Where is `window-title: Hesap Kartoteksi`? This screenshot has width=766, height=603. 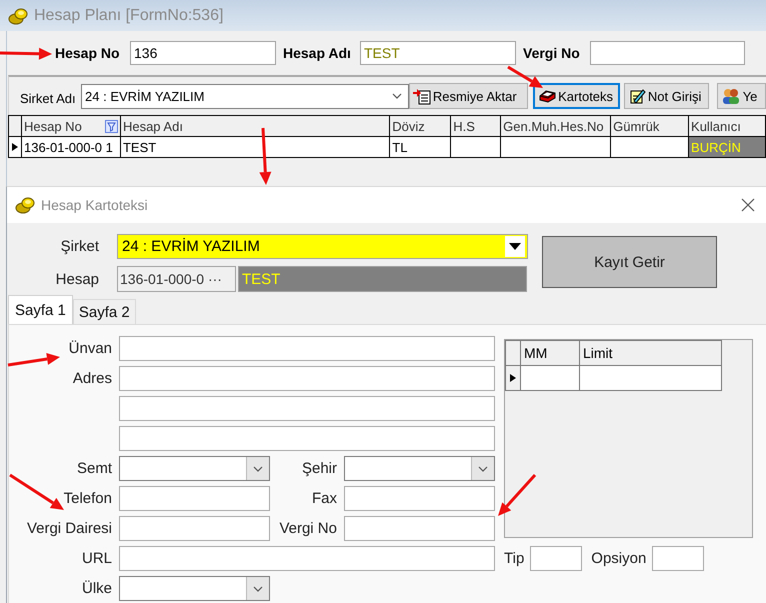
window-title: Hesap Kartoteksi is located at coordinates (95, 205).